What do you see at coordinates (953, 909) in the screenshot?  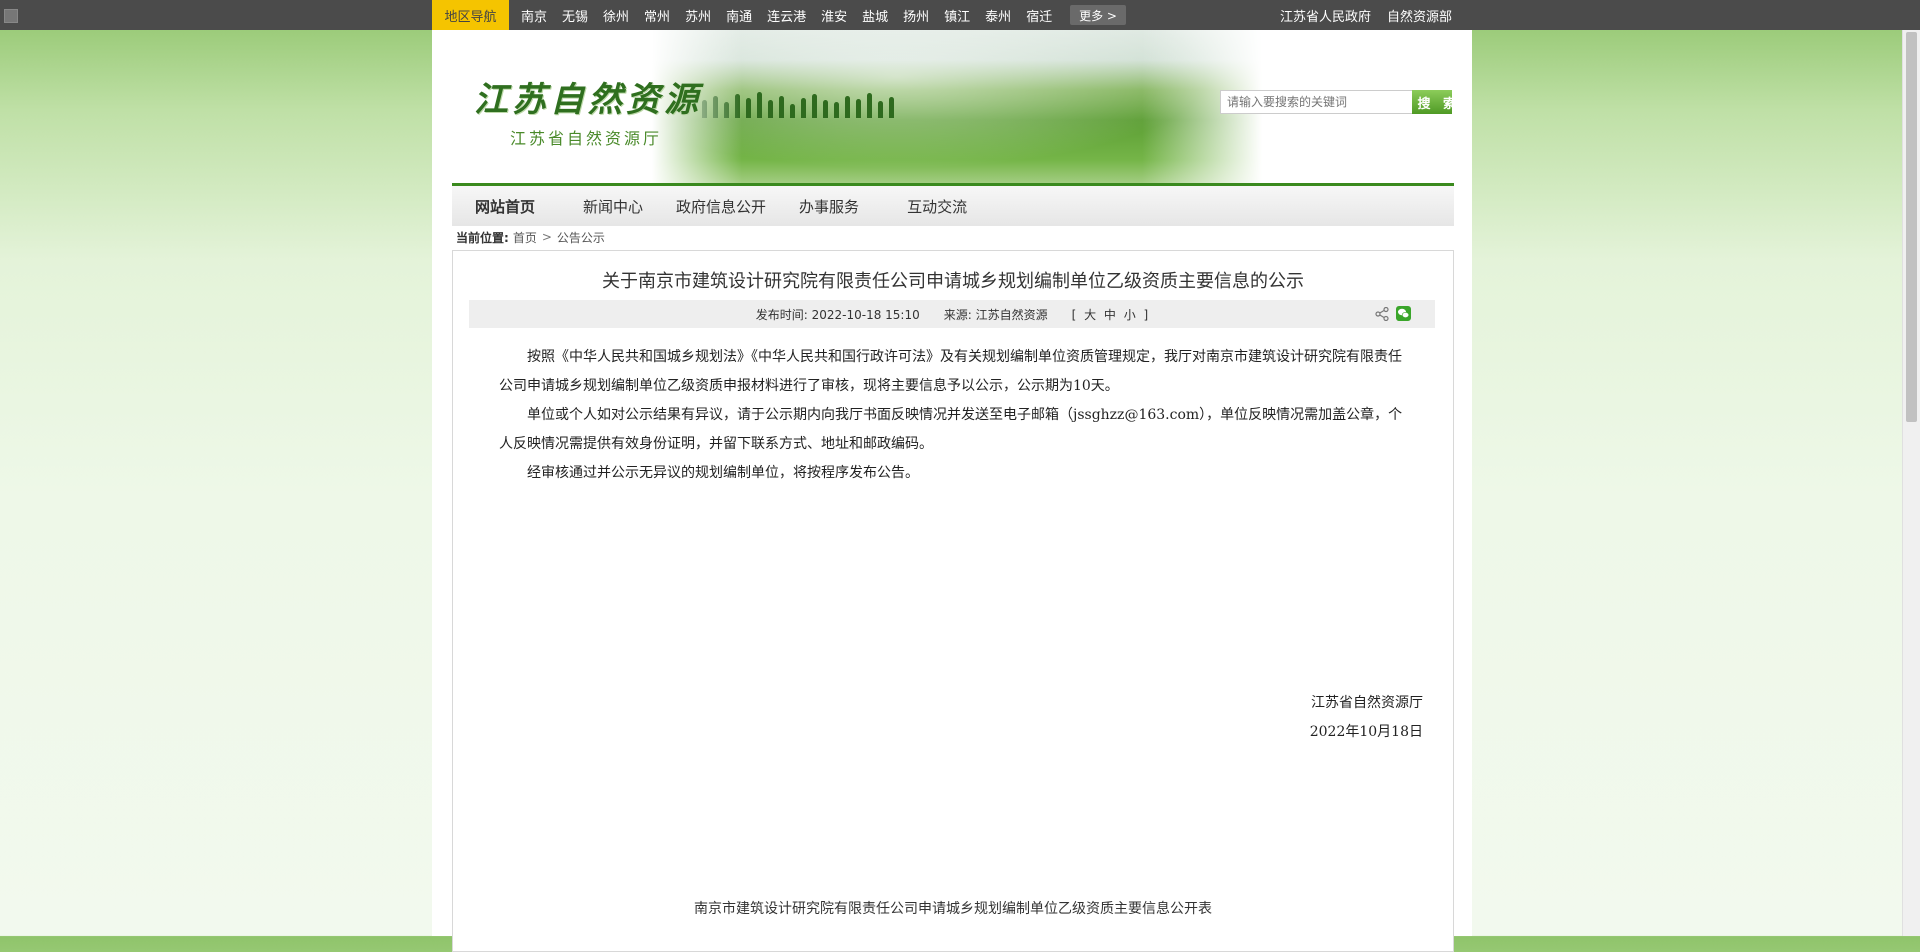 I see `info-table-title: 南京市建筑设计研究院有限责任公司申请城乡规划编制单位乙级资质主要信息公开表` at bounding box center [953, 909].